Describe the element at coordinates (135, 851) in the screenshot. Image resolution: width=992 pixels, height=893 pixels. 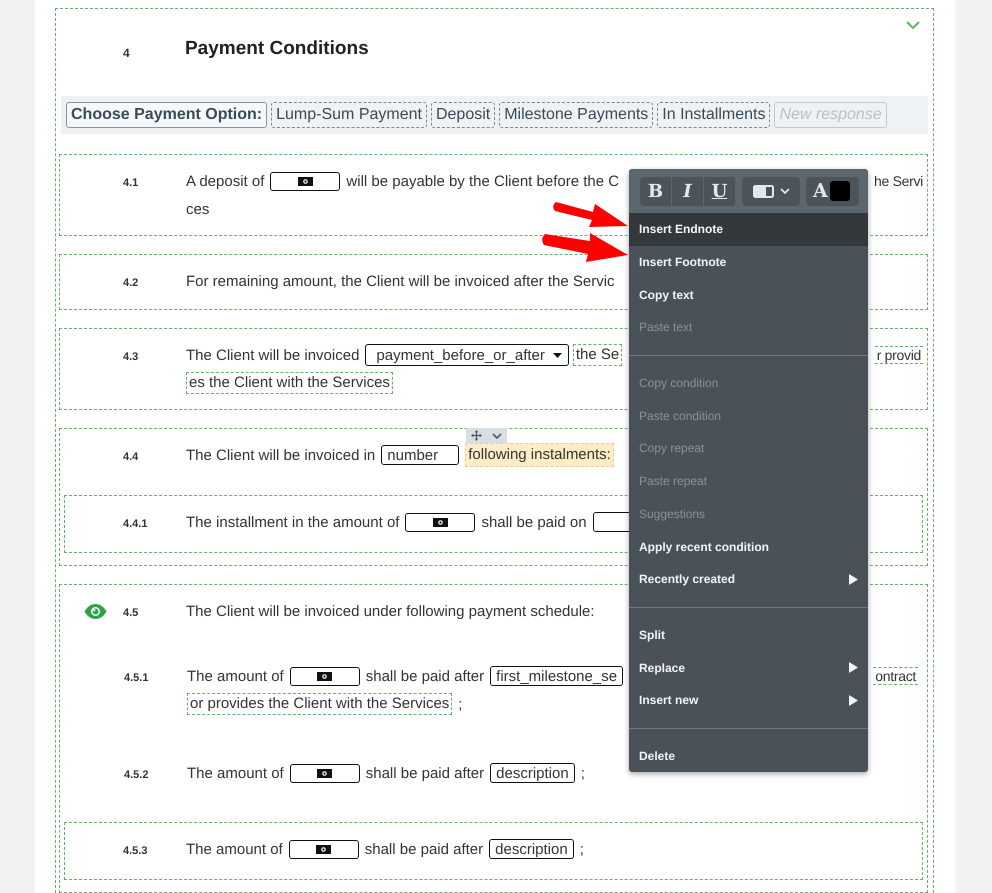
I see `clause-number: 4.5.3` at that location.